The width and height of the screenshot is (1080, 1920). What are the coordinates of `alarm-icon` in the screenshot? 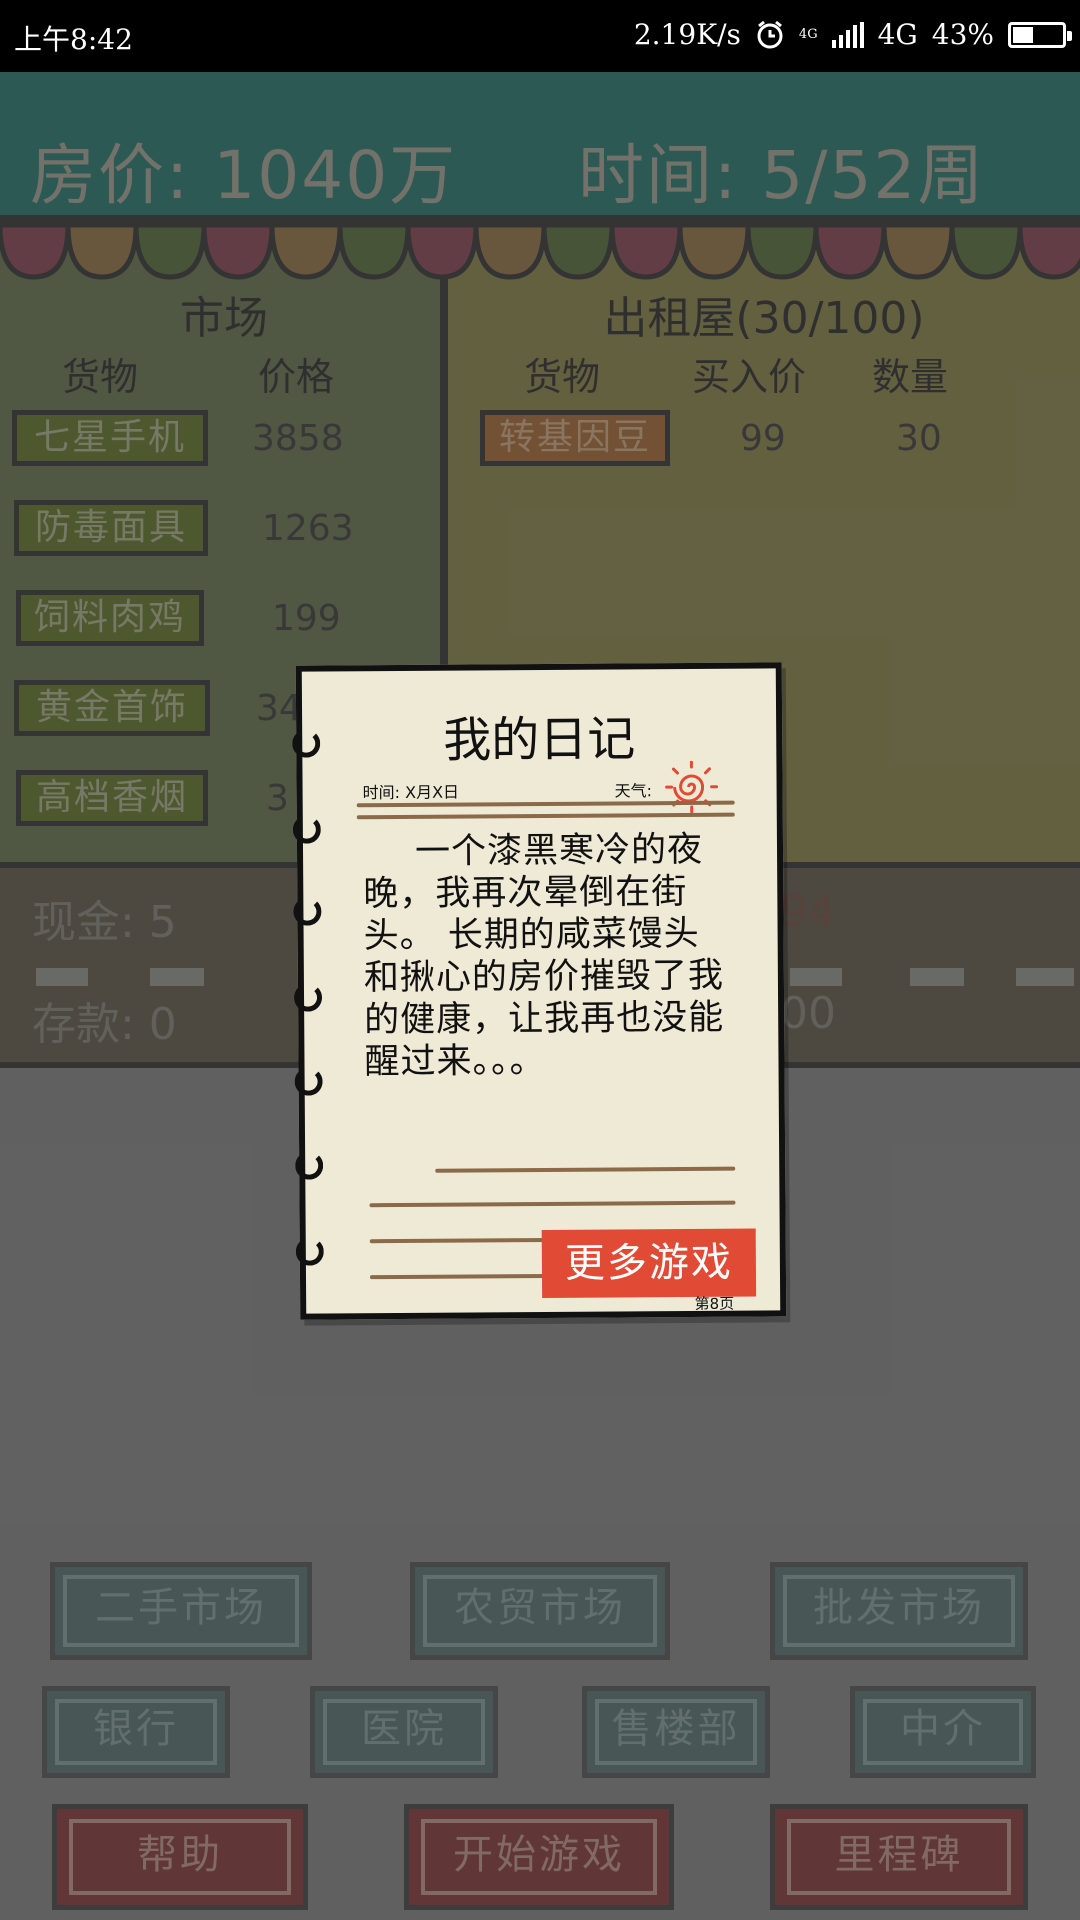 It's located at (770, 34).